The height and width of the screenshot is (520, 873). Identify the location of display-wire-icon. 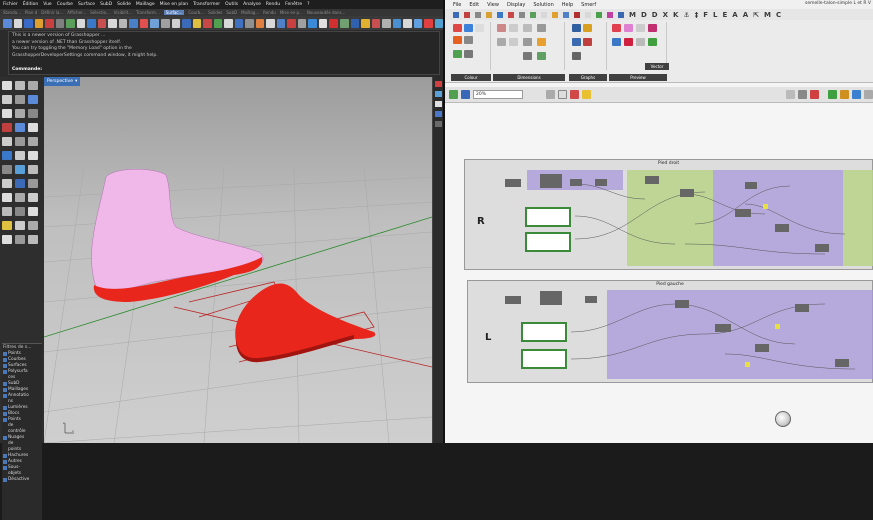
(832, 94).